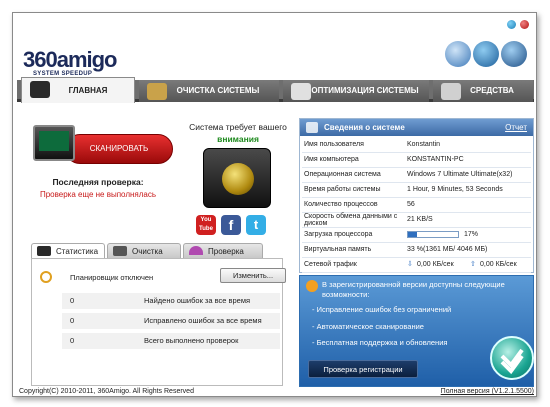 This screenshot has width=550, height=407. Describe the element at coordinates (498, 264) in the screenshot. I see `traffic-up-value: 0,00 КБ/сек` at that location.